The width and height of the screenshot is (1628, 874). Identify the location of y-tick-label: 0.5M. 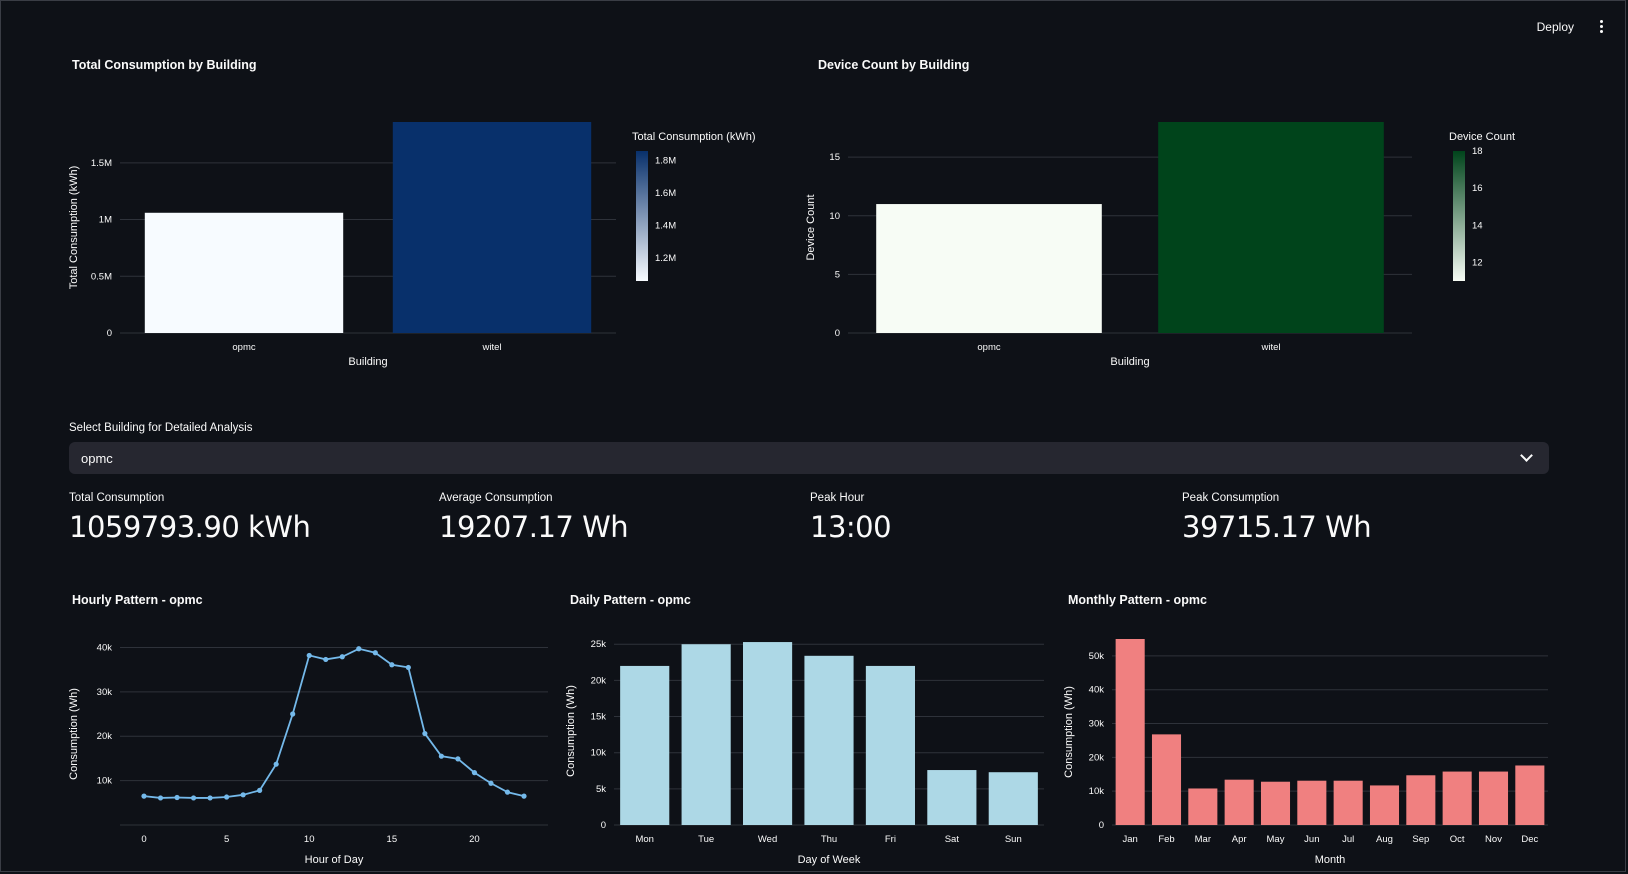
(101, 276).